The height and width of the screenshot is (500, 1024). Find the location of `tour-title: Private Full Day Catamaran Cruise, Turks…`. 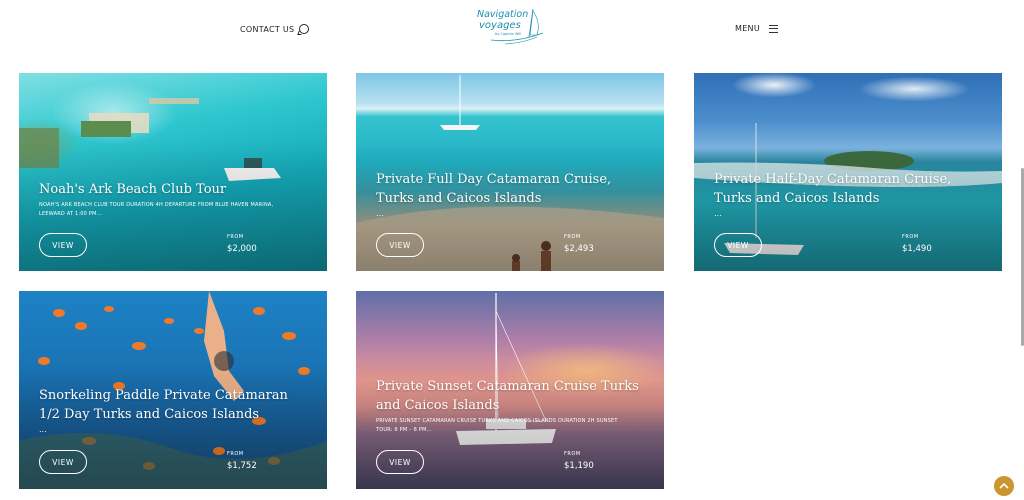

tour-title: Private Full Day Catamaran Cruise, Turks… is located at coordinates (494, 189).